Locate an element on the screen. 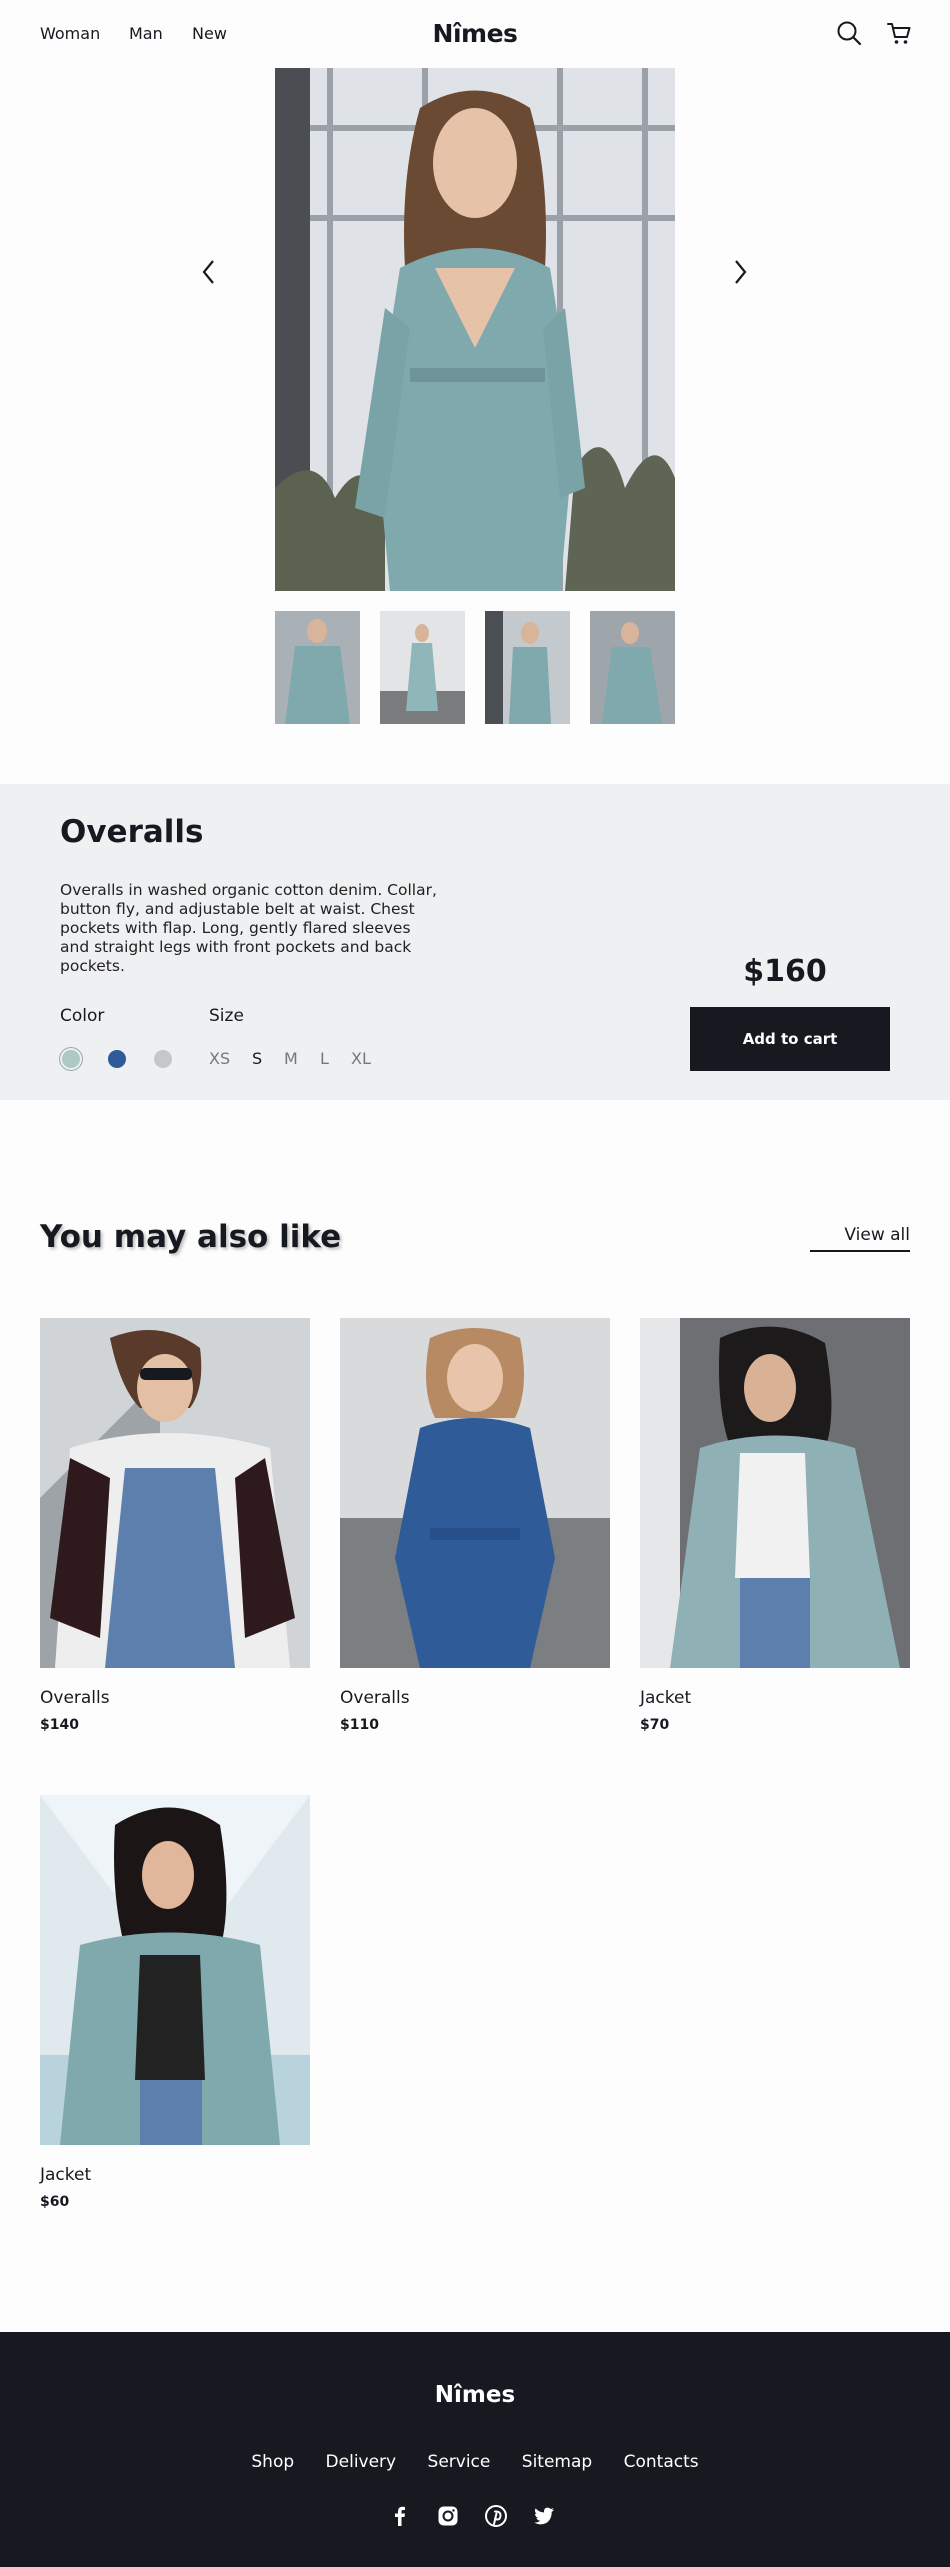  size-m: M is located at coordinates (291, 1058).